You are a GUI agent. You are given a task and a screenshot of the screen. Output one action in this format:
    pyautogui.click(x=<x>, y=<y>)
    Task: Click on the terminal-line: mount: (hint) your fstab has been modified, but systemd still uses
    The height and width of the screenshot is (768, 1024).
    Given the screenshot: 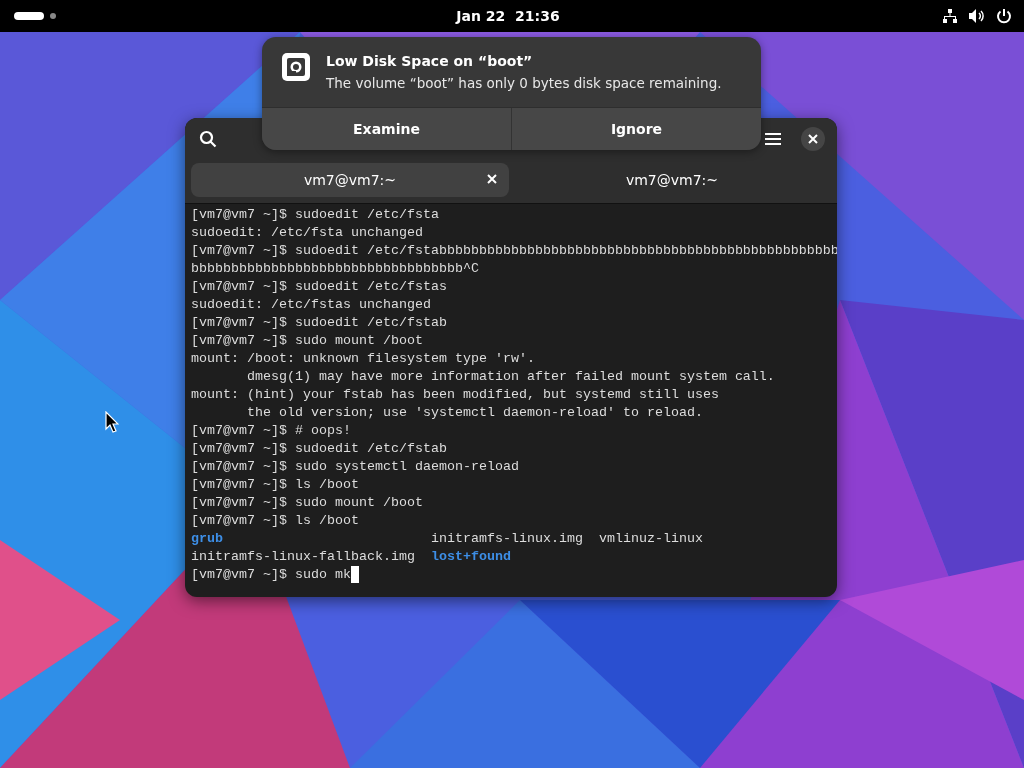 What is the action you would take?
    pyautogui.click(x=455, y=395)
    